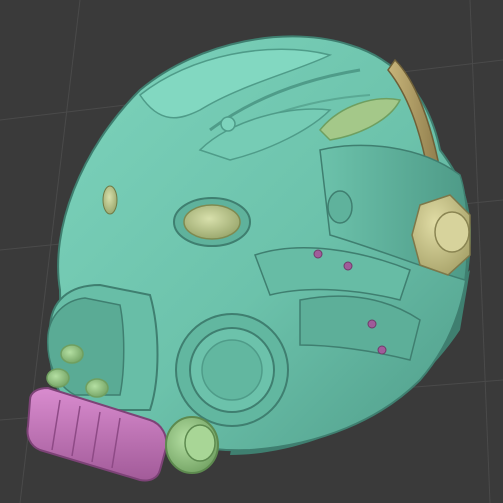 The width and height of the screenshot is (503, 503). I want to click on far-eye-lens, so click(110, 200).